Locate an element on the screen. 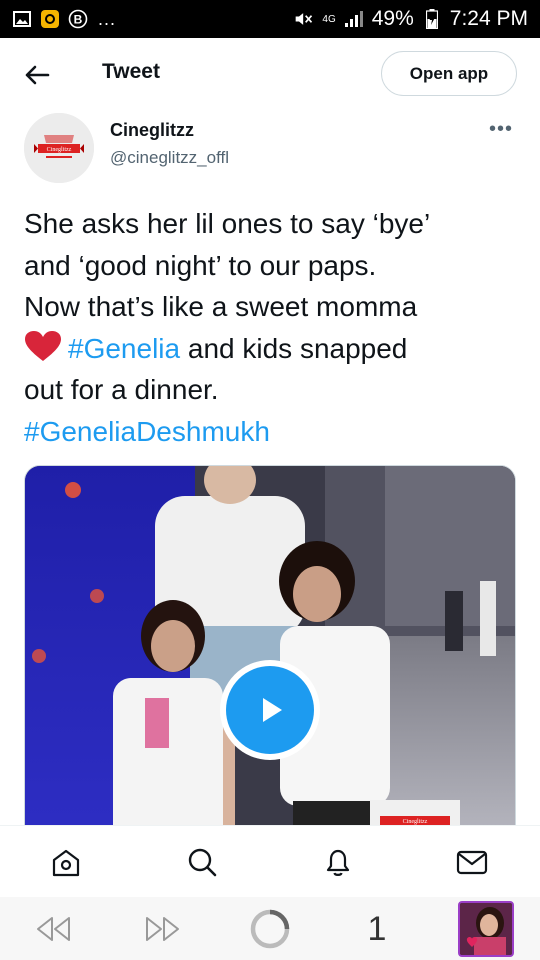  gallery-notification-icon is located at coordinates (22, 19).